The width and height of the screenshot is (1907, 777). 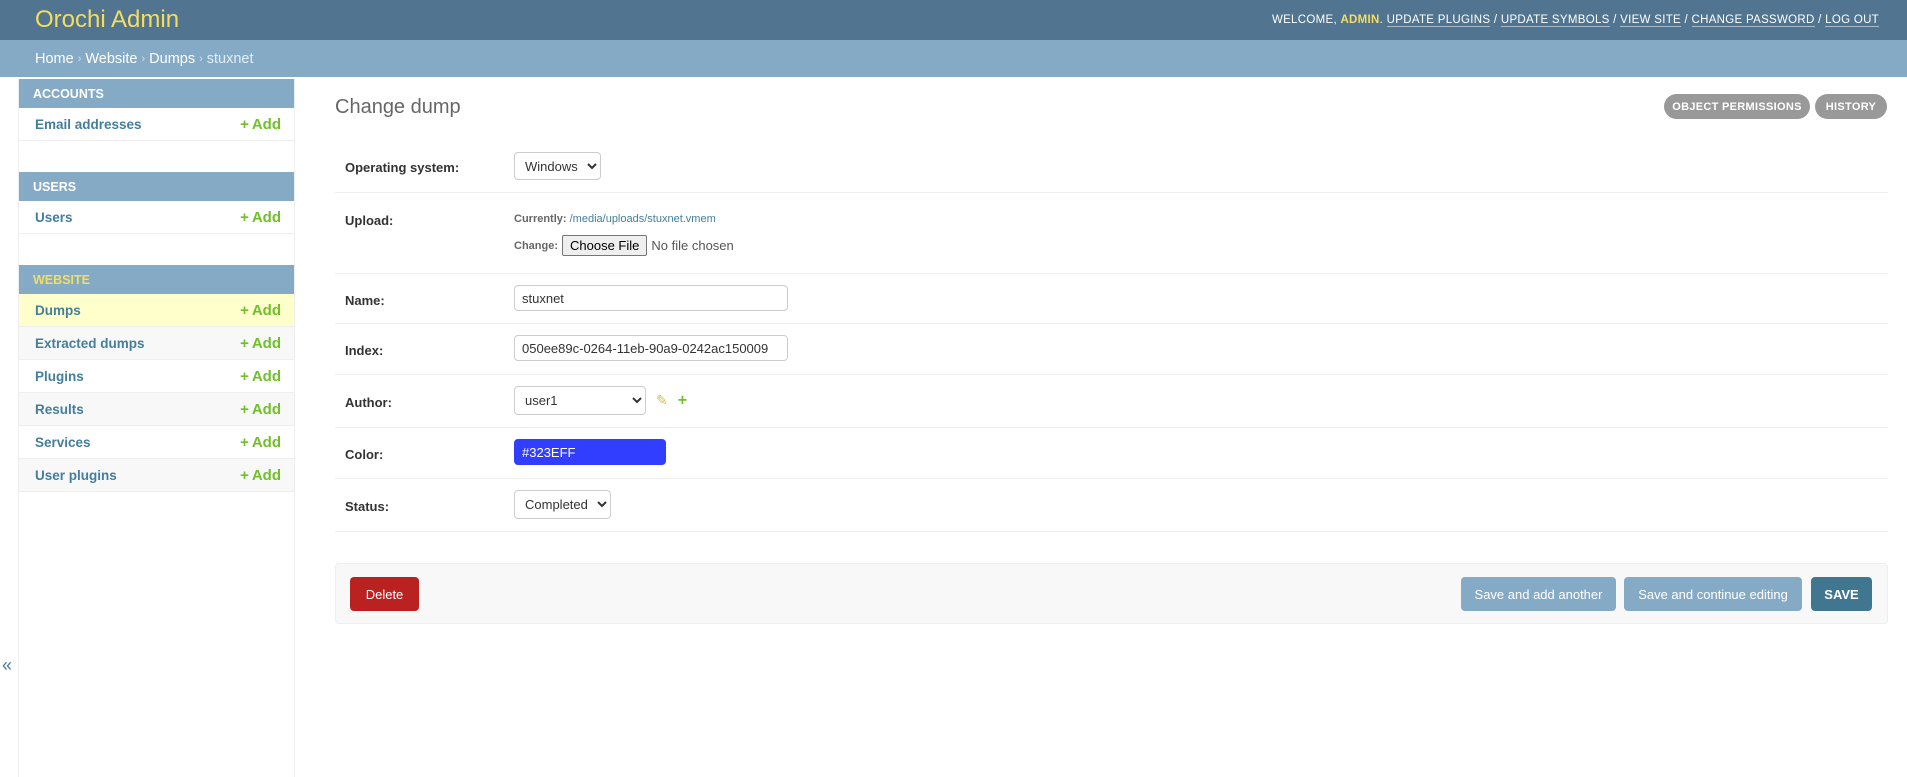 I want to click on sidebar-item-user-plugins: User plugins + Add, so click(x=156, y=475).